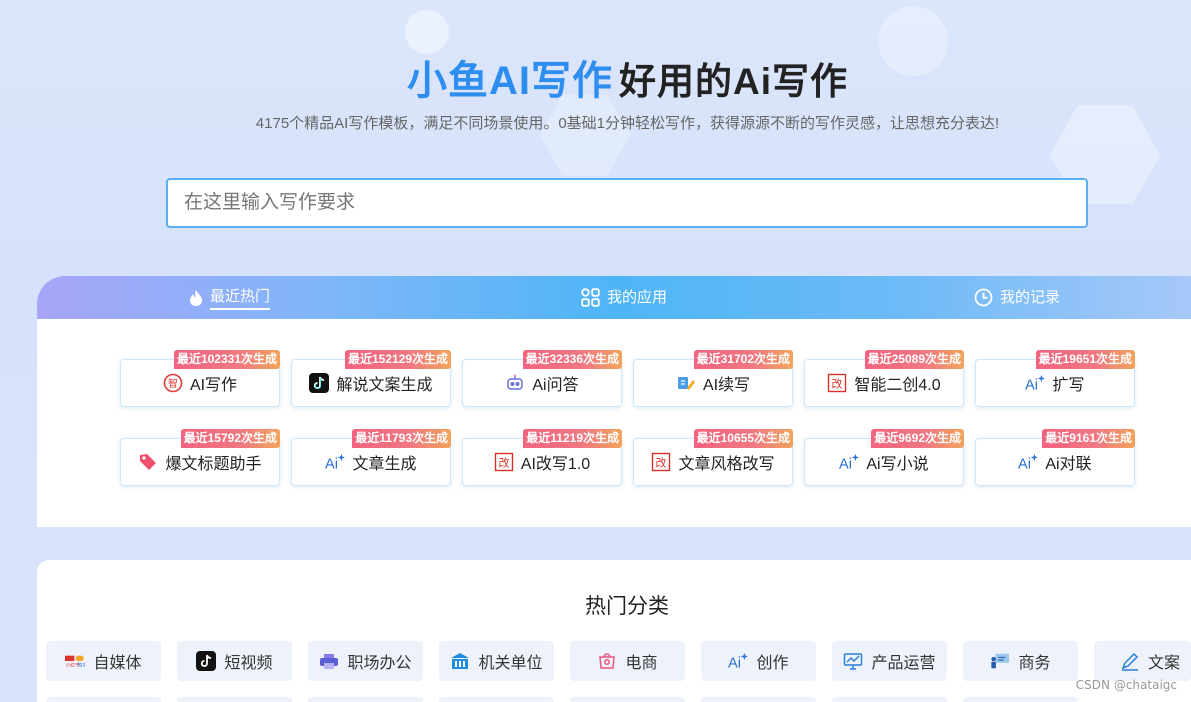  What do you see at coordinates (1000, 661) in the screenshot?
I see `presentation-icon` at bounding box center [1000, 661].